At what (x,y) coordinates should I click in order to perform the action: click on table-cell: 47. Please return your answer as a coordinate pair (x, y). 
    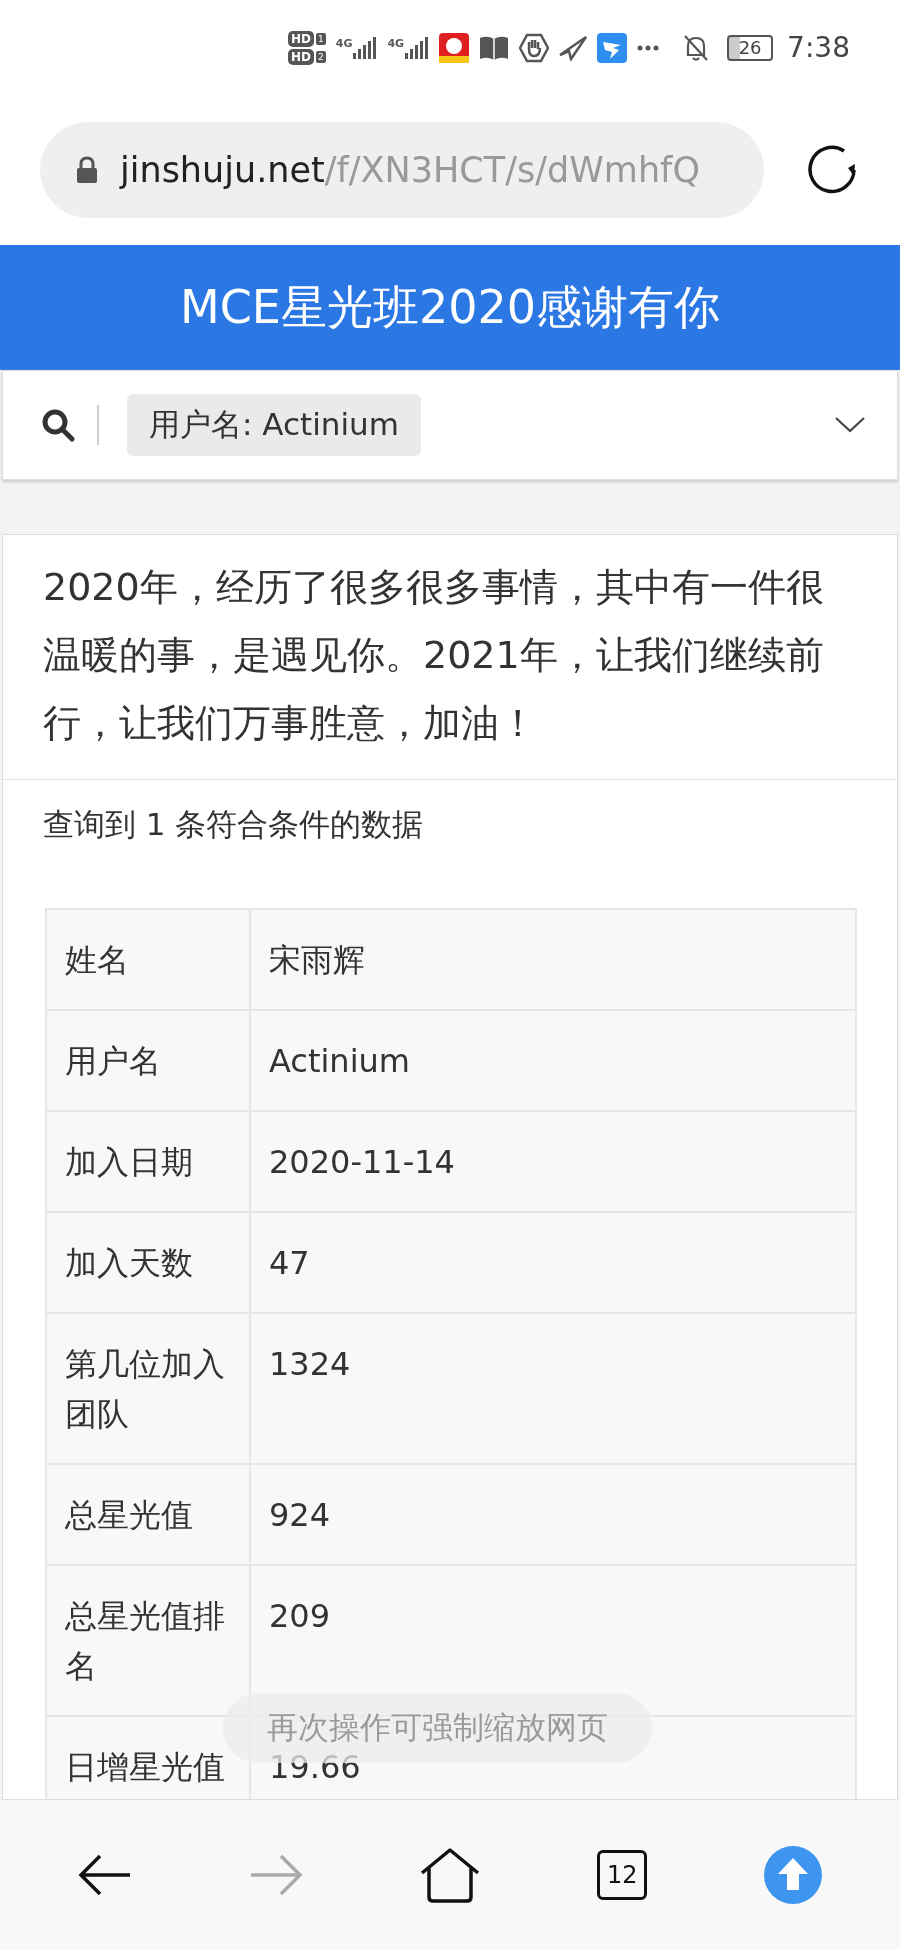
    Looking at the image, I should click on (553, 1262).